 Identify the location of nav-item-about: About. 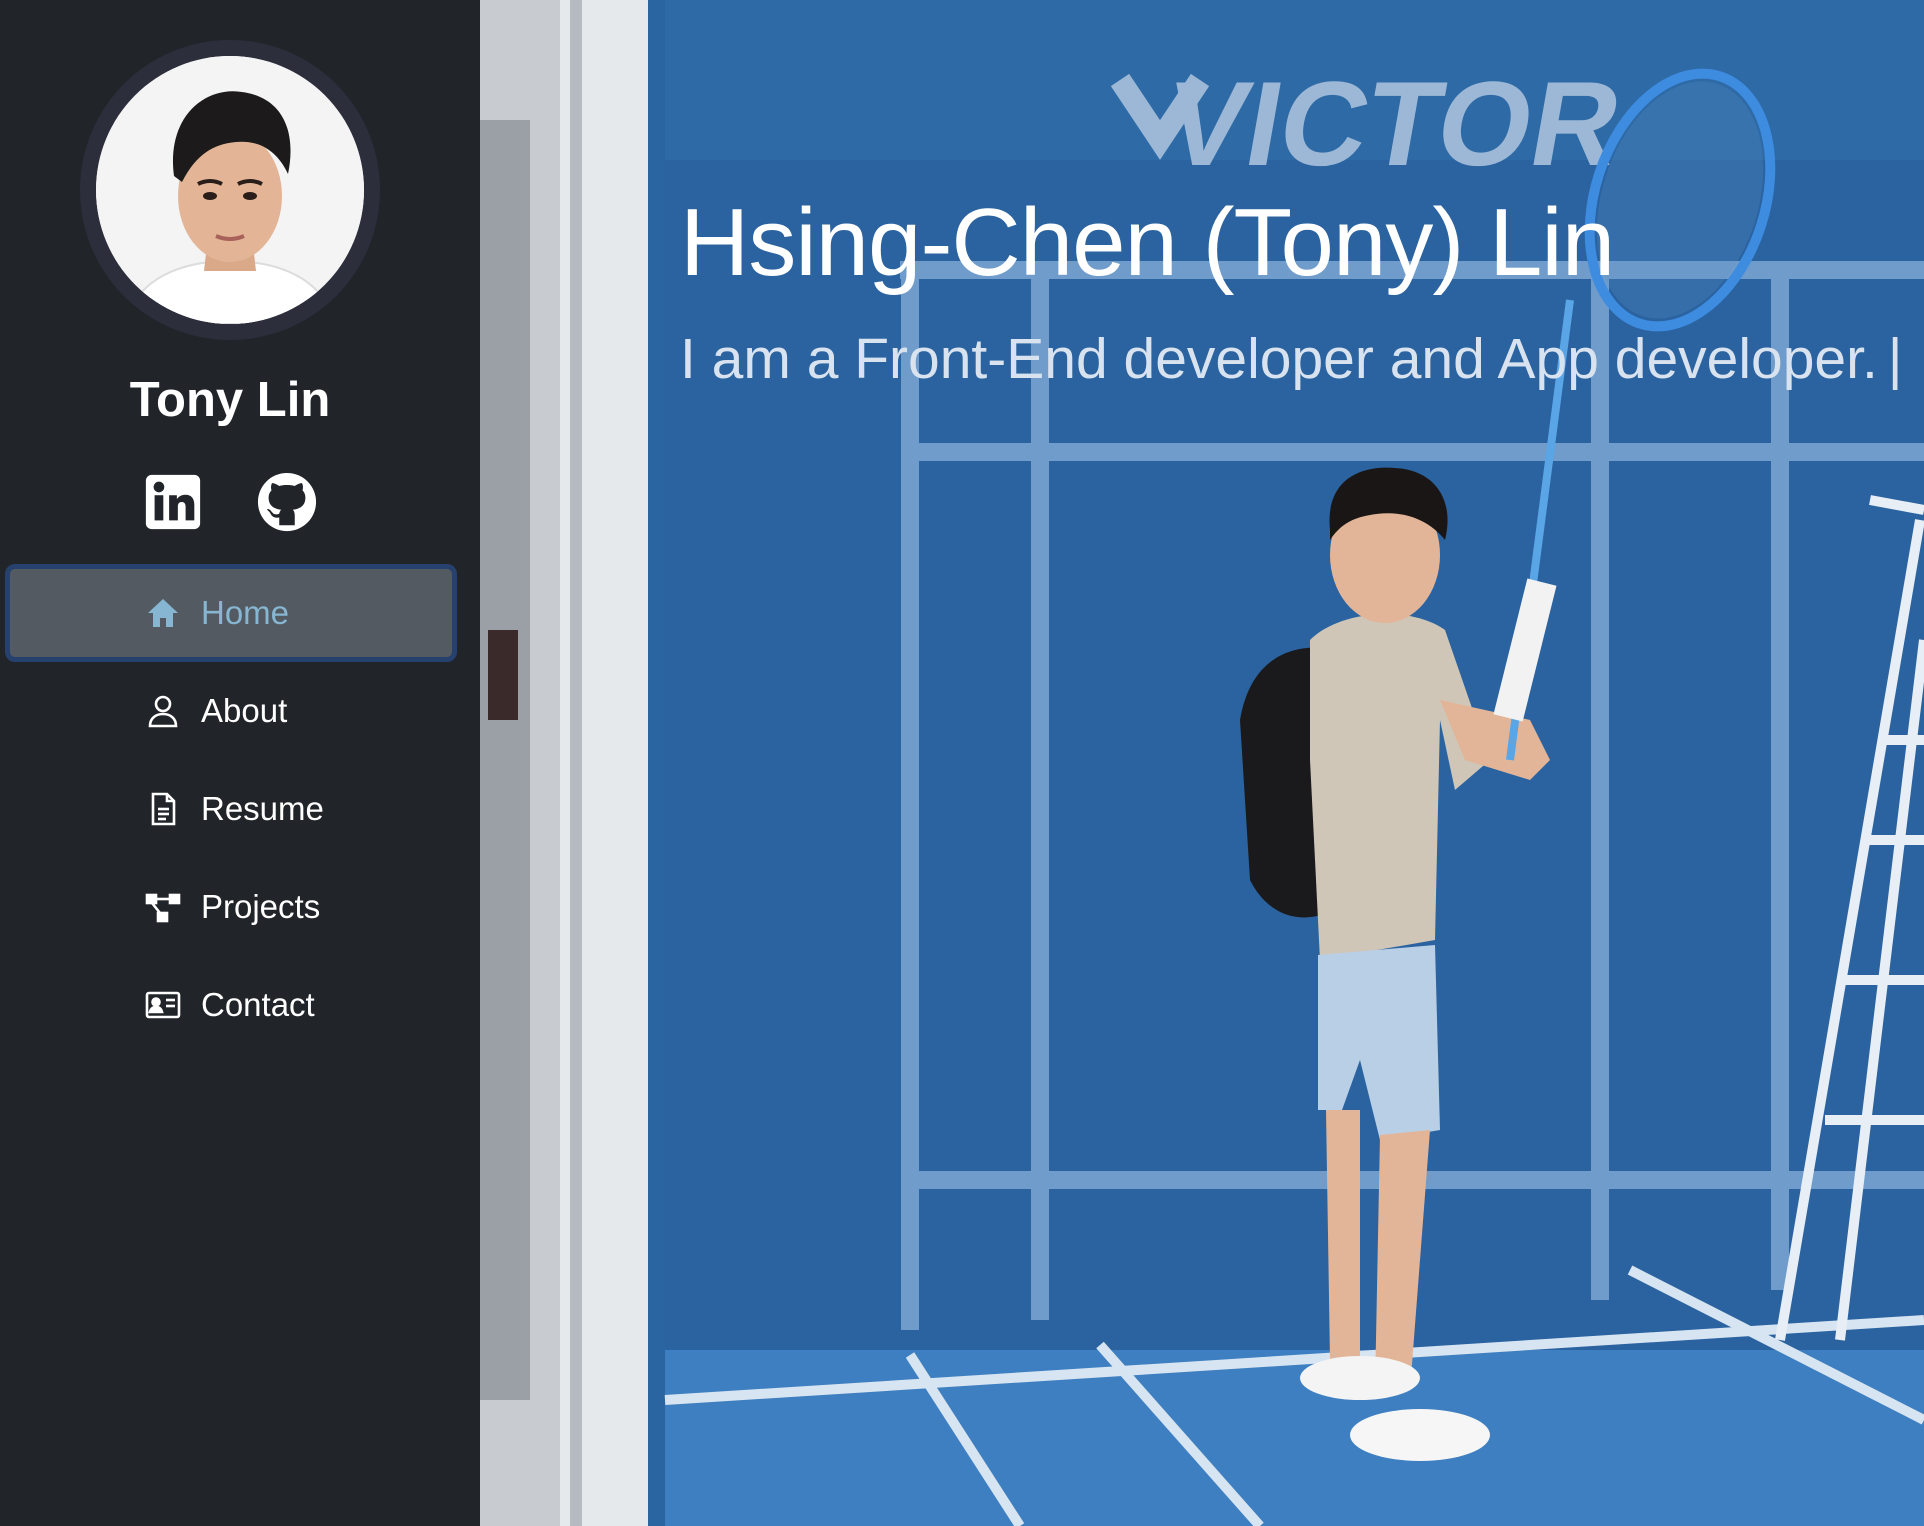
(231, 711).